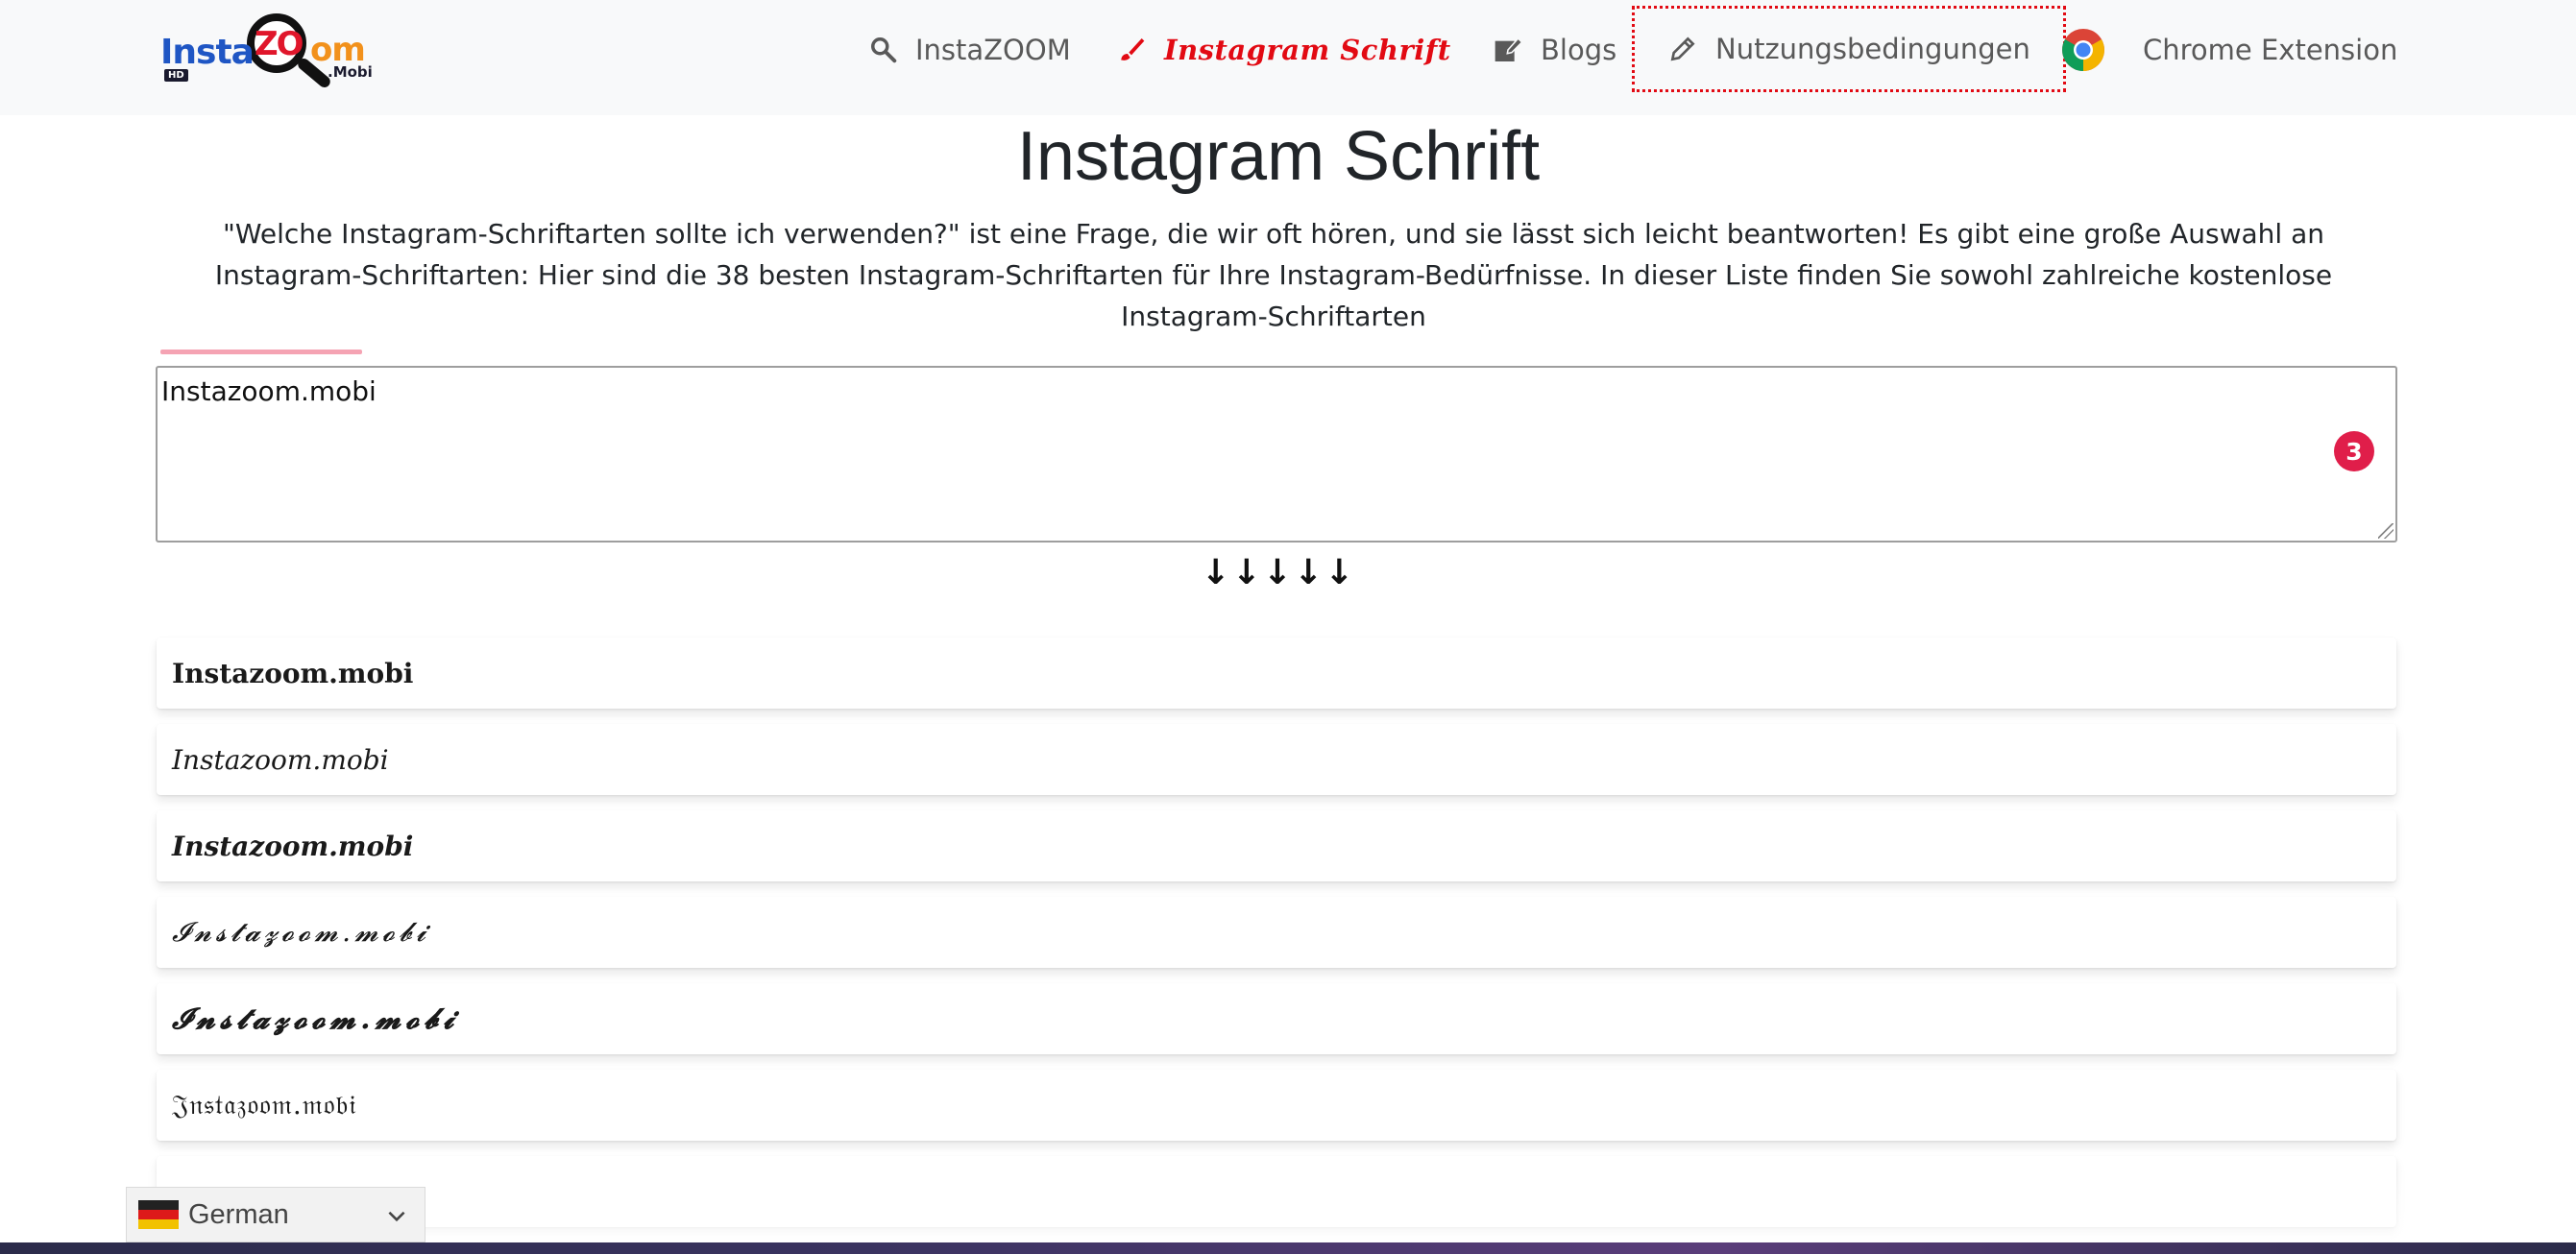 The height and width of the screenshot is (1254, 2576). I want to click on language-label: German, so click(238, 1214).